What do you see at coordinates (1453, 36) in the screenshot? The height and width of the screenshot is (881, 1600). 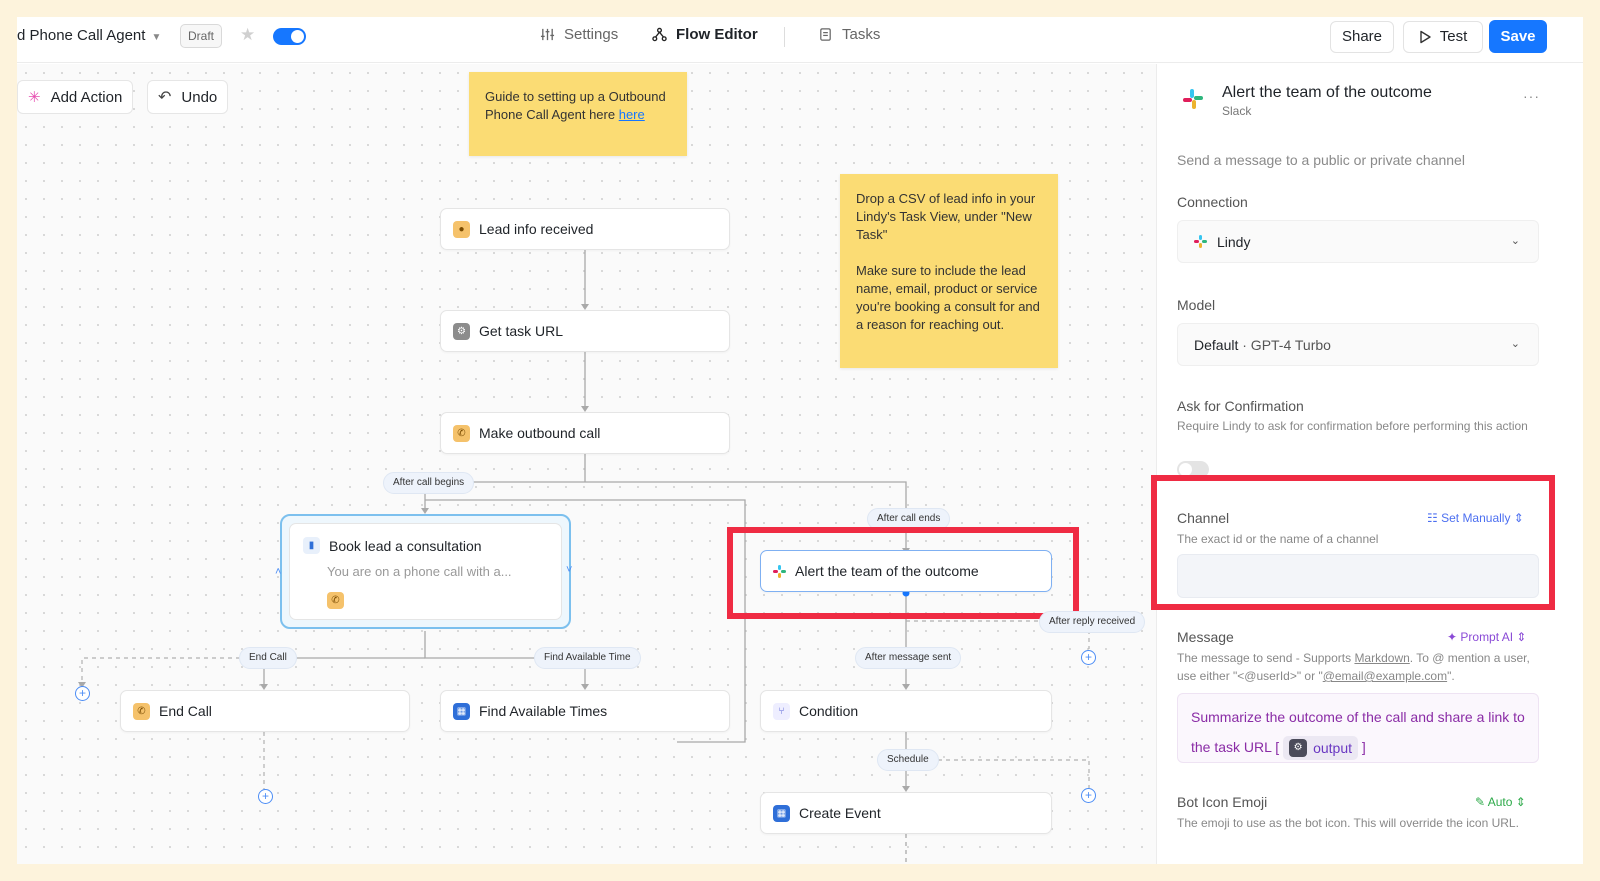 I see `test-button-label: Test` at bounding box center [1453, 36].